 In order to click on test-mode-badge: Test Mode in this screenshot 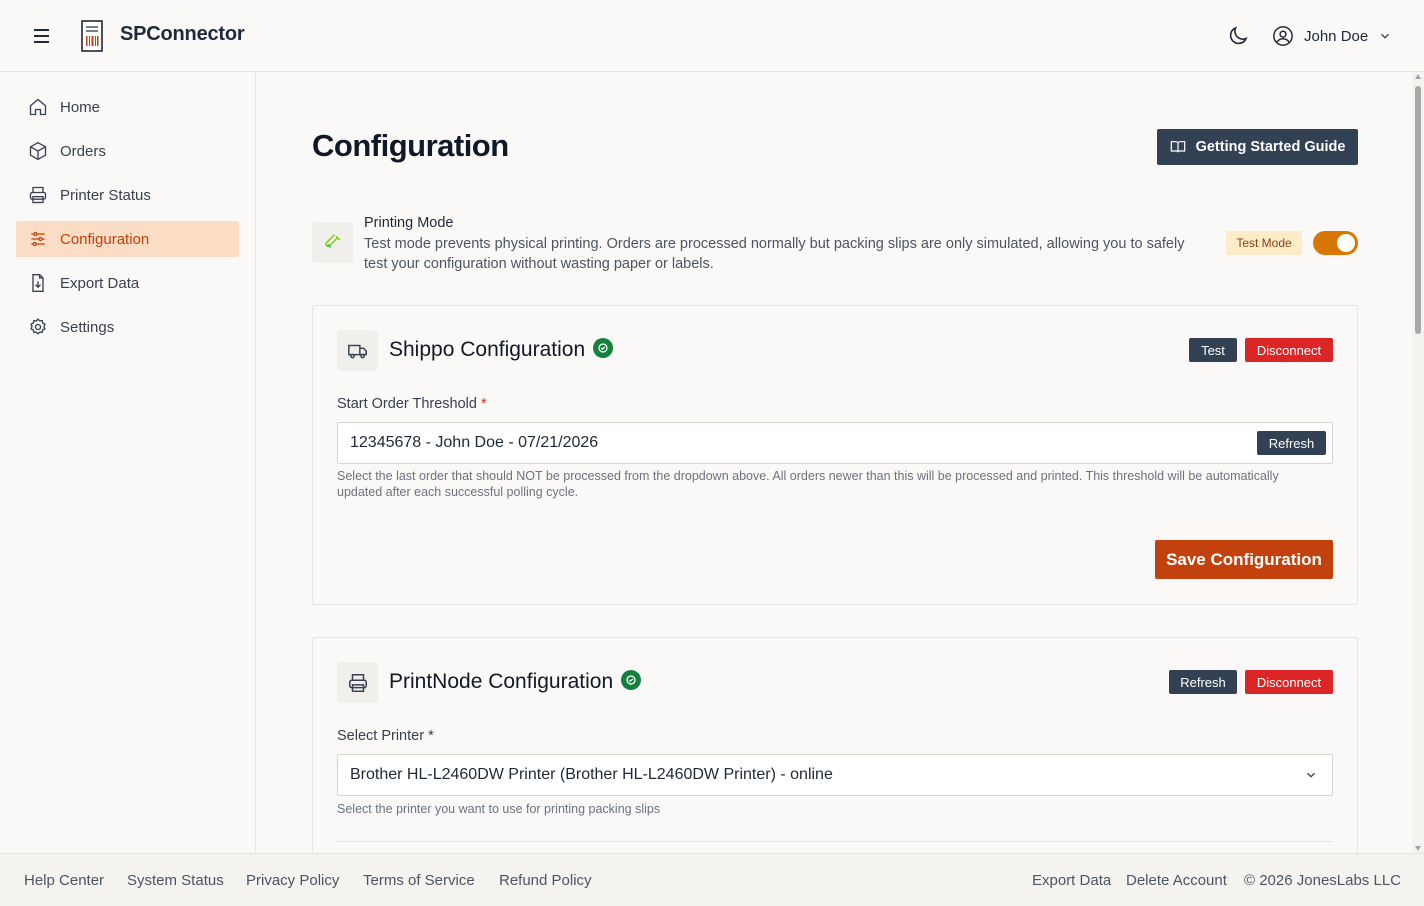, I will do `click(1264, 243)`.